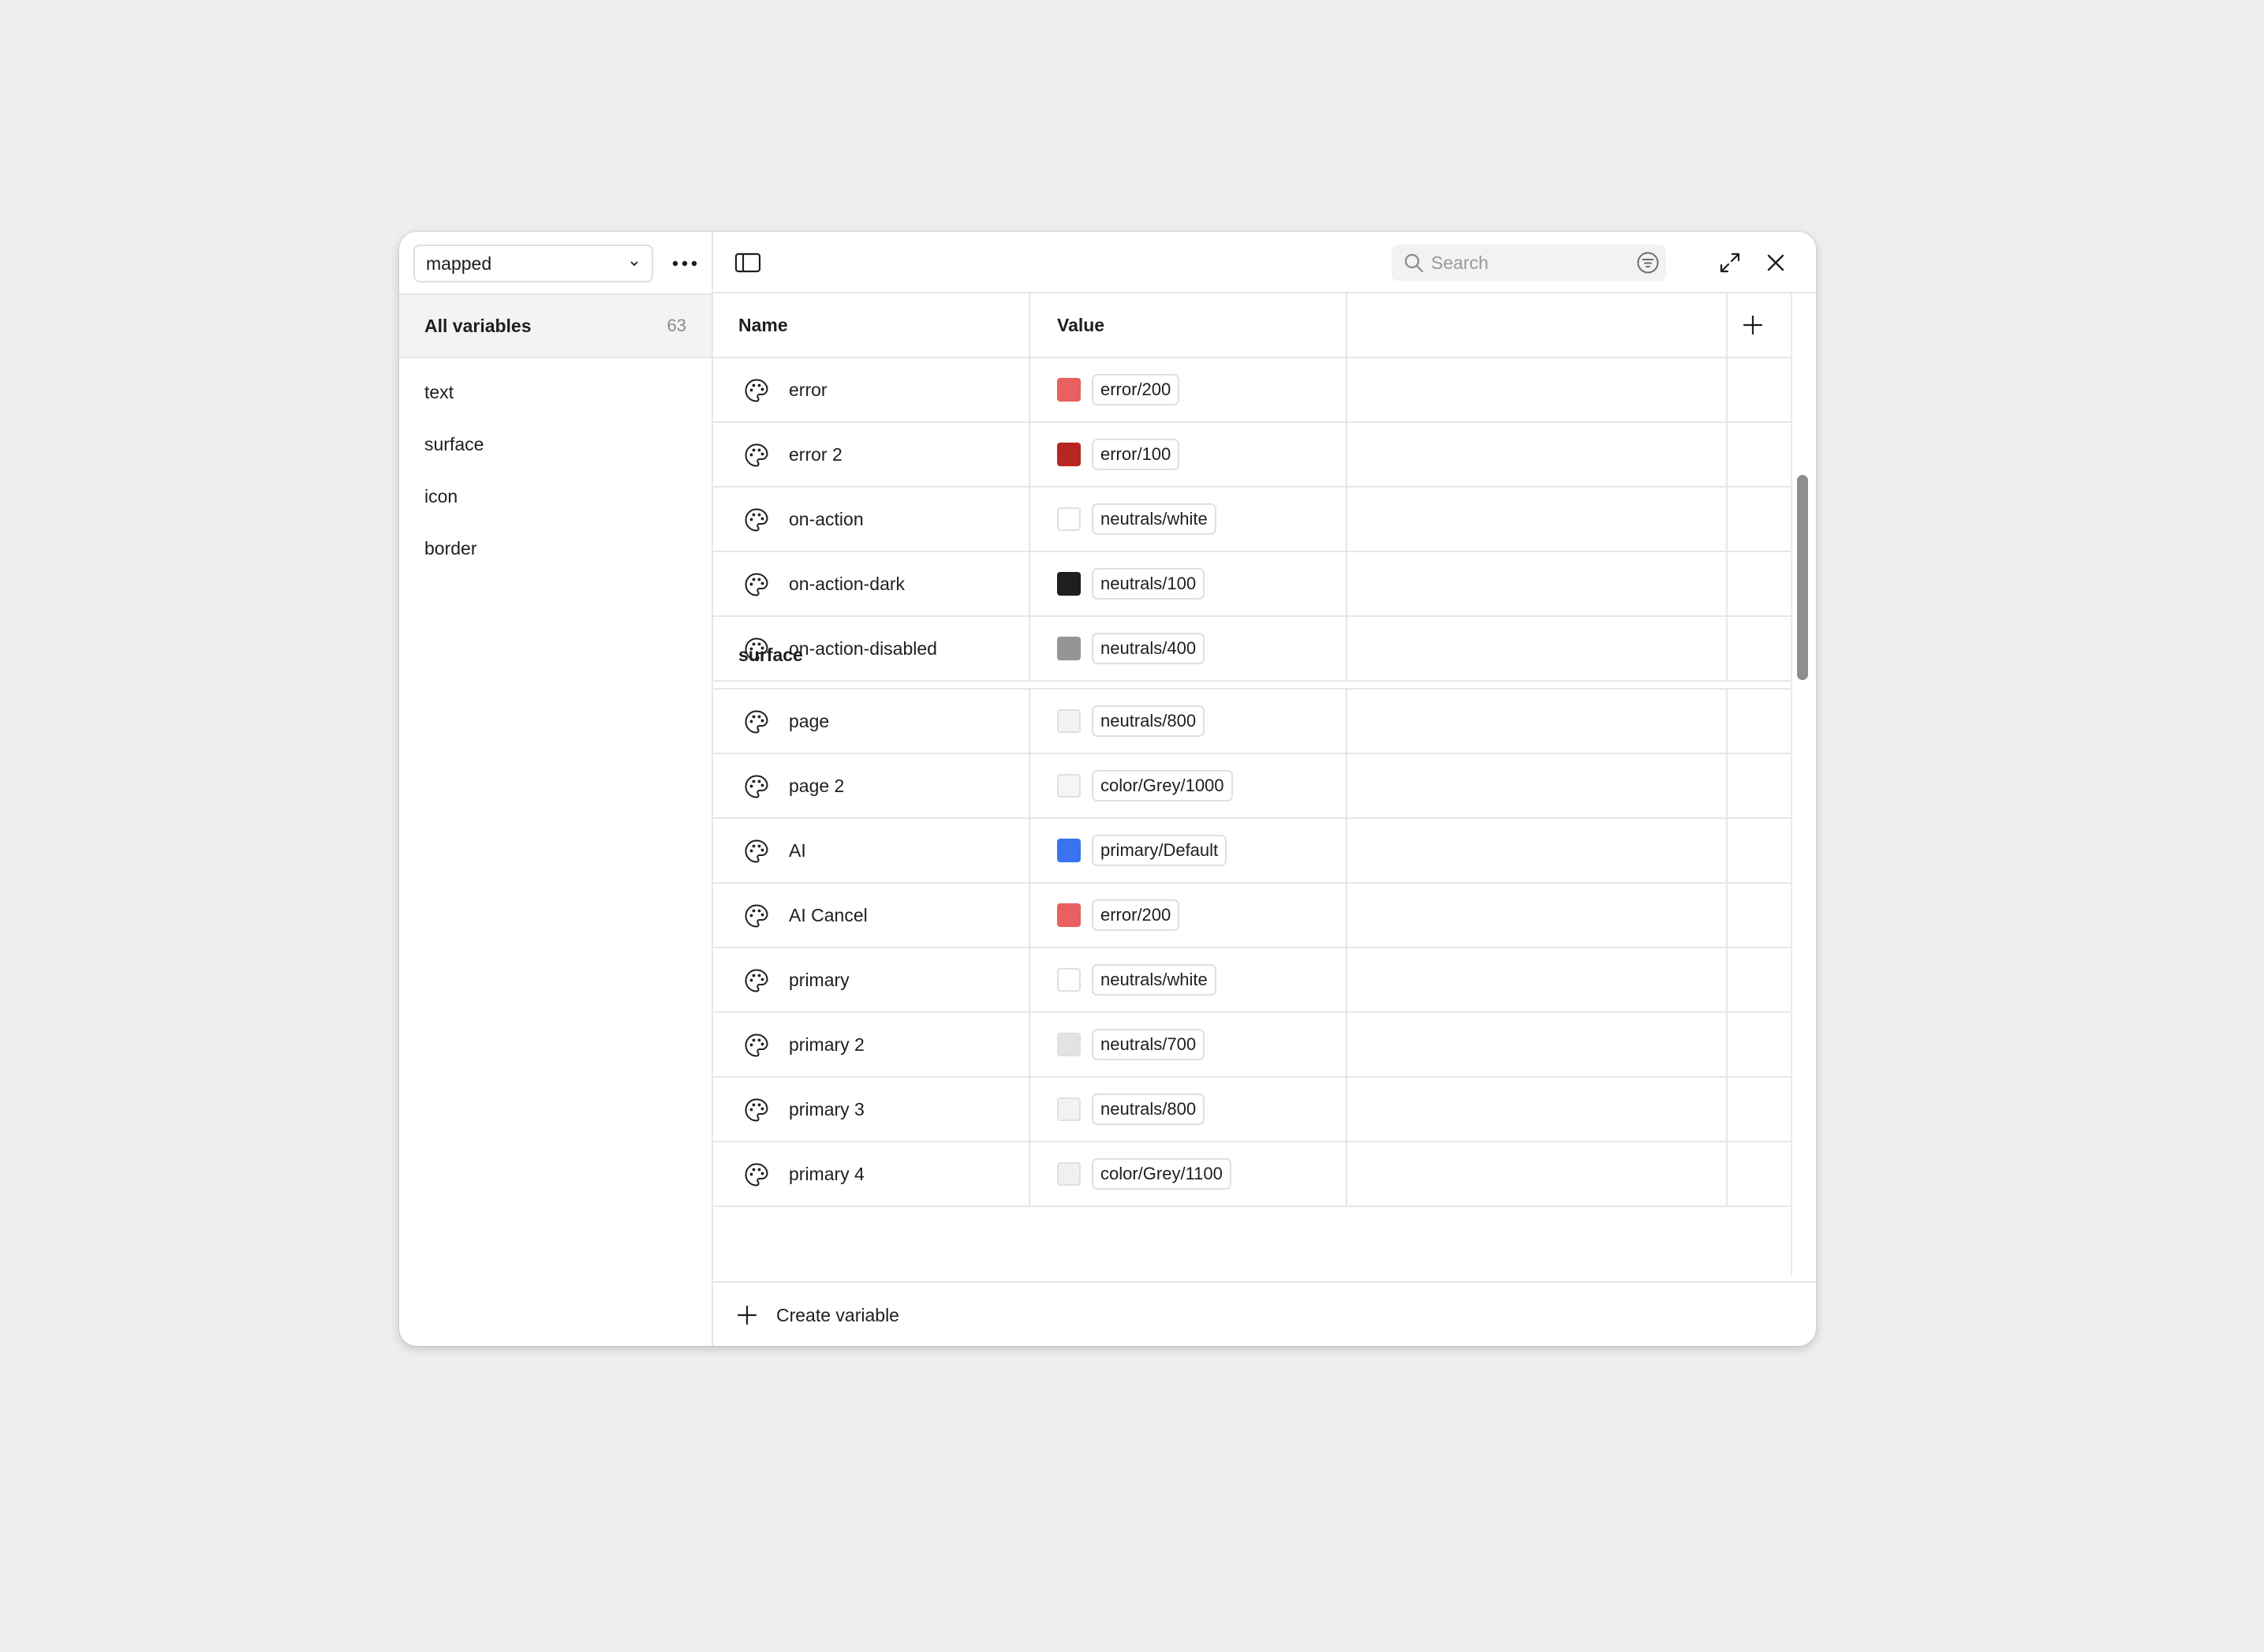 Image resolution: width=2264 pixels, height=1652 pixels. Describe the element at coordinates (1647, 262) in the screenshot. I see `filter-button` at that location.